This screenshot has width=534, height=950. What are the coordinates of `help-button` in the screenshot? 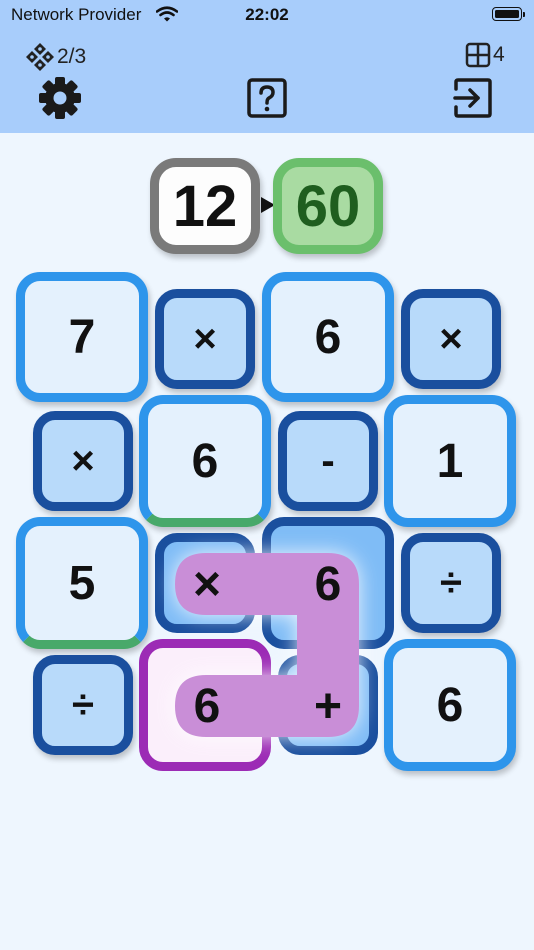 It's located at (267, 98).